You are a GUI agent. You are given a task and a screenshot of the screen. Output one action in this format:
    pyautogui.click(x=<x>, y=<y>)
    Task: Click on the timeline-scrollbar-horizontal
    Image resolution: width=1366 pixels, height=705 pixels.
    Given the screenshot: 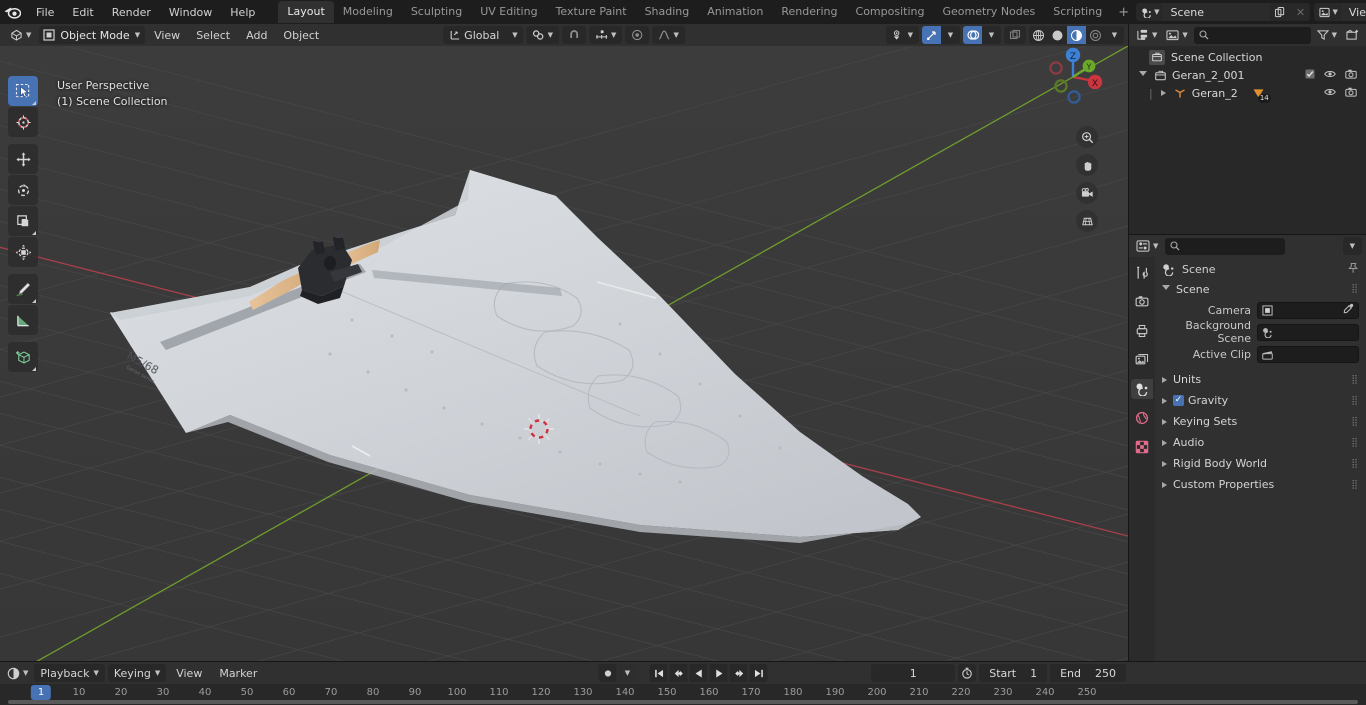 What is the action you would take?
    pyautogui.click(x=683, y=702)
    